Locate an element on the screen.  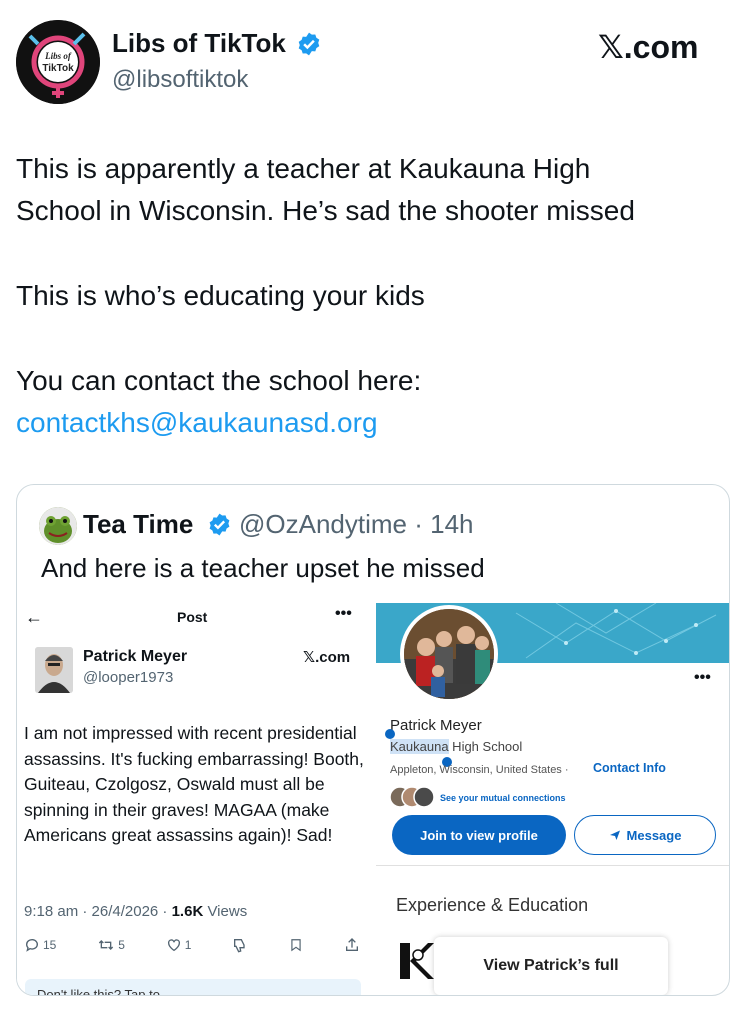
quote-avatar is located at coordinates (58, 526).